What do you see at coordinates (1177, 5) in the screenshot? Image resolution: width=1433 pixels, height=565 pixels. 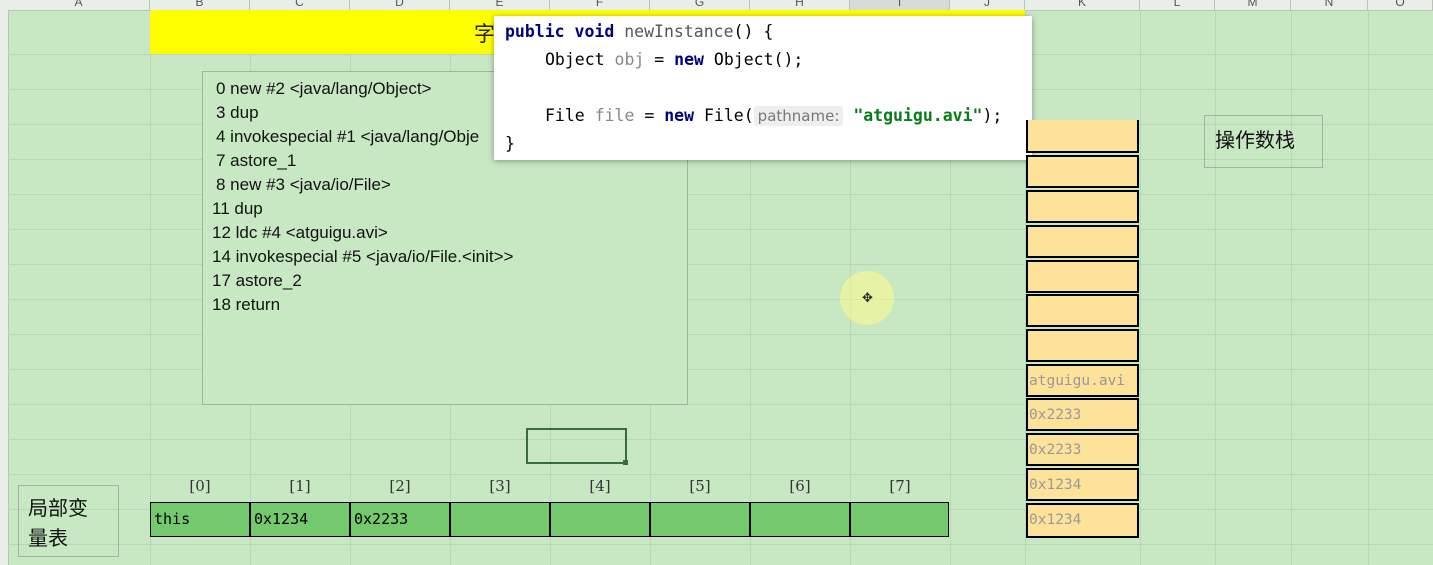 I see `column-header-l: L` at bounding box center [1177, 5].